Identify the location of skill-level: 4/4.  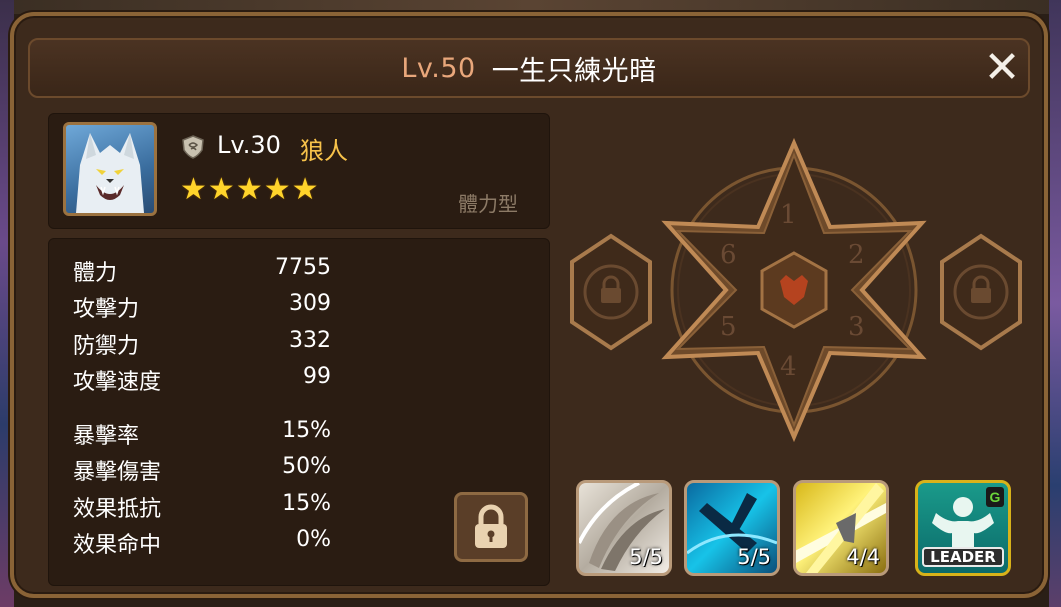
(863, 557).